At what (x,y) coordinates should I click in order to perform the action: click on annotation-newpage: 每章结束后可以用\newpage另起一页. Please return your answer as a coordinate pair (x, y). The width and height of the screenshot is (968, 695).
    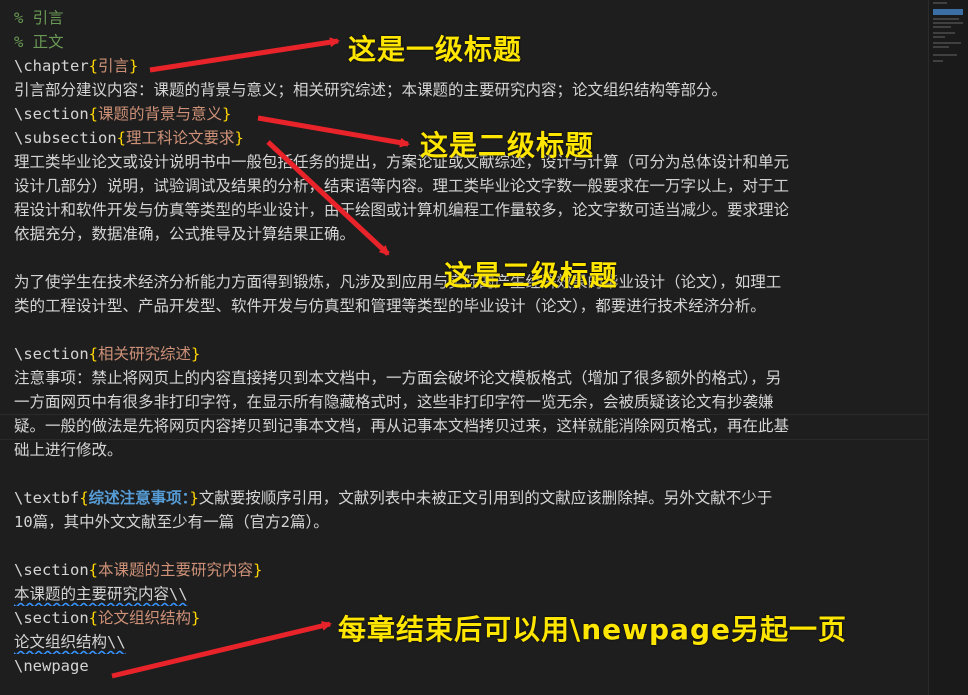
    Looking at the image, I should click on (592, 629).